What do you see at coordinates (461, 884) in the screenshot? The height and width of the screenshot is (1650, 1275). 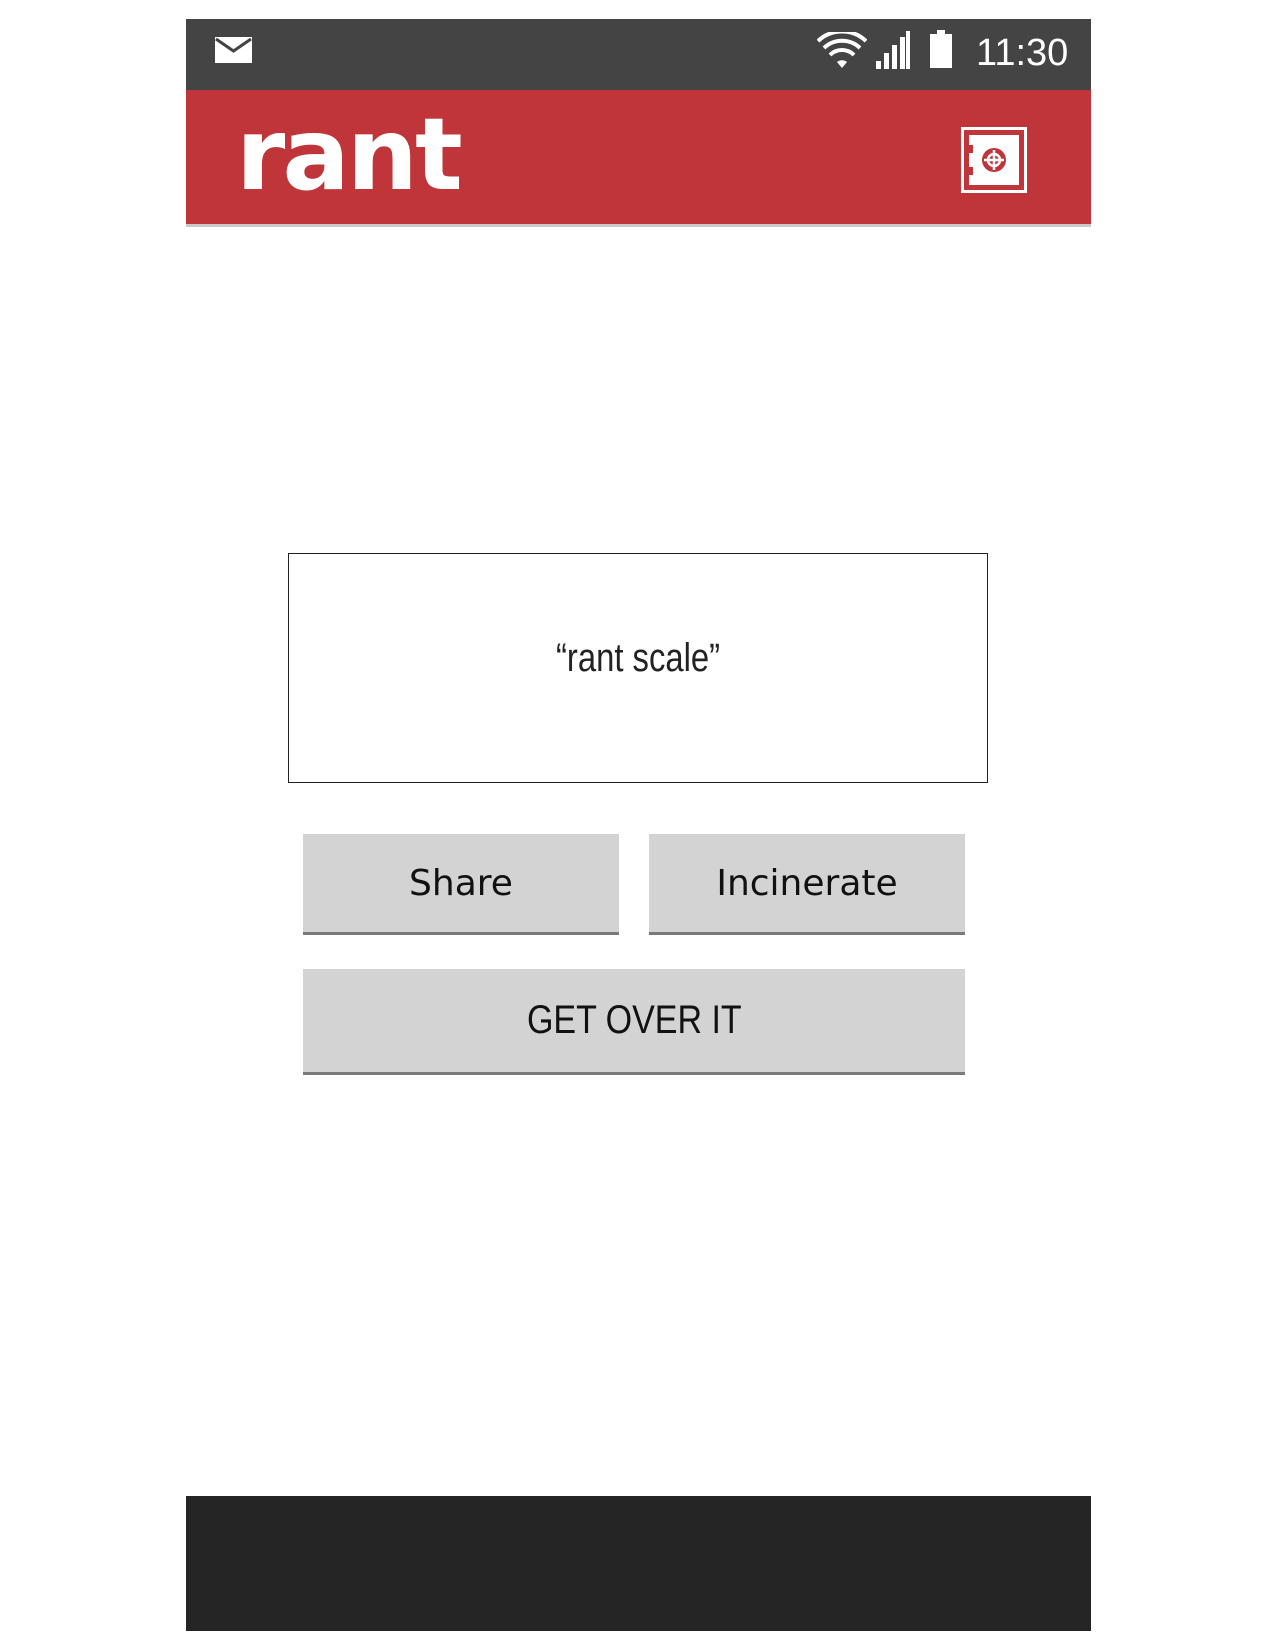 I see `share-button: Share` at bounding box center [461, 884].